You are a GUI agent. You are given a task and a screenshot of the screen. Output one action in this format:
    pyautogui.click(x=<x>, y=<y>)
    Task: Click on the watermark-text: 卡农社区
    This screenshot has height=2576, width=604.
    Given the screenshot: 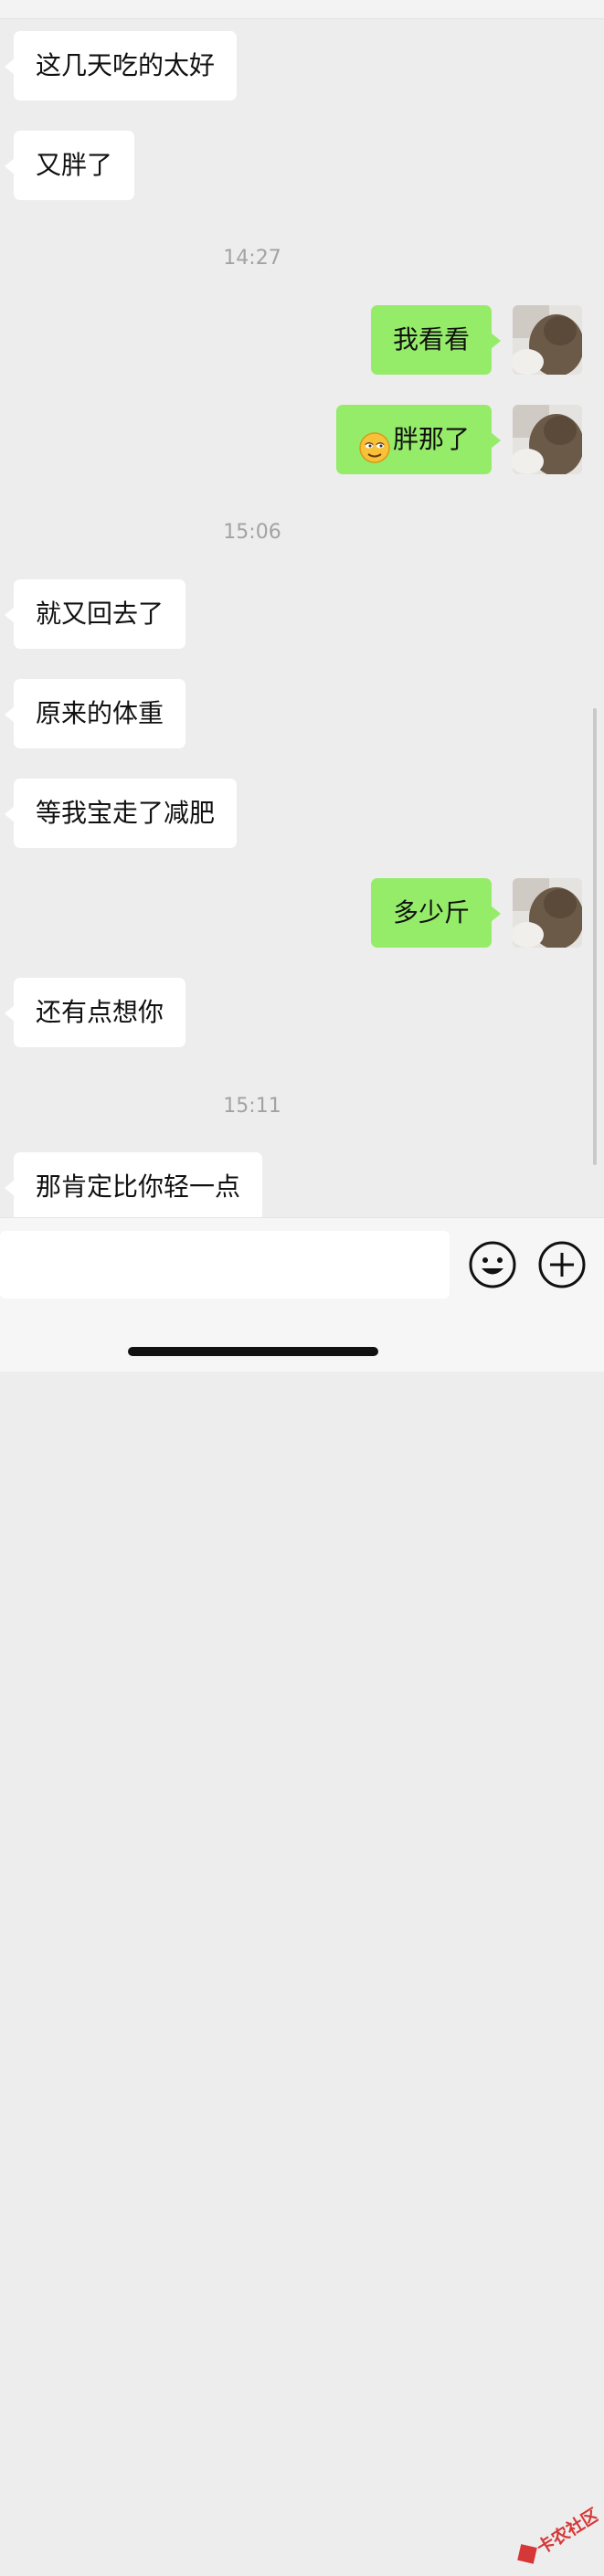 What is the action you would take?
    pyautogui.click(x=566, y=2531)
    